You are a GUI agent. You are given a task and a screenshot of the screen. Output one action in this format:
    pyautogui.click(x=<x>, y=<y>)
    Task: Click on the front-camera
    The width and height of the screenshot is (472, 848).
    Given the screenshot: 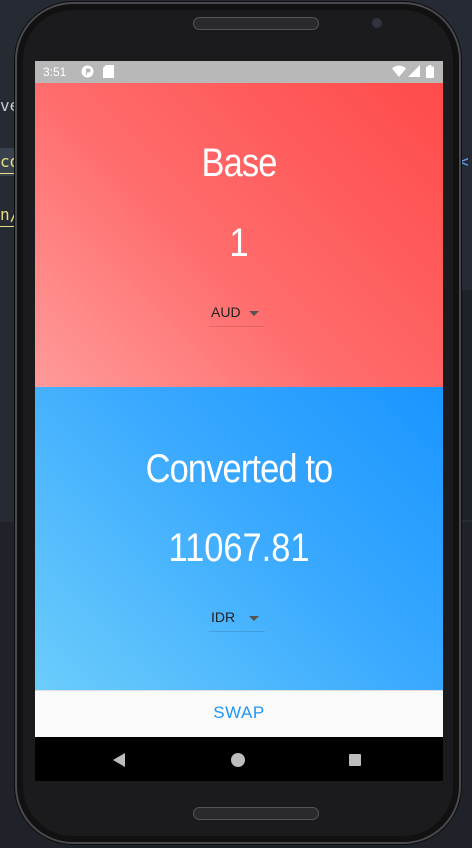 What is the action you would take?
    pyautogui.click(x=377, y=23)
    